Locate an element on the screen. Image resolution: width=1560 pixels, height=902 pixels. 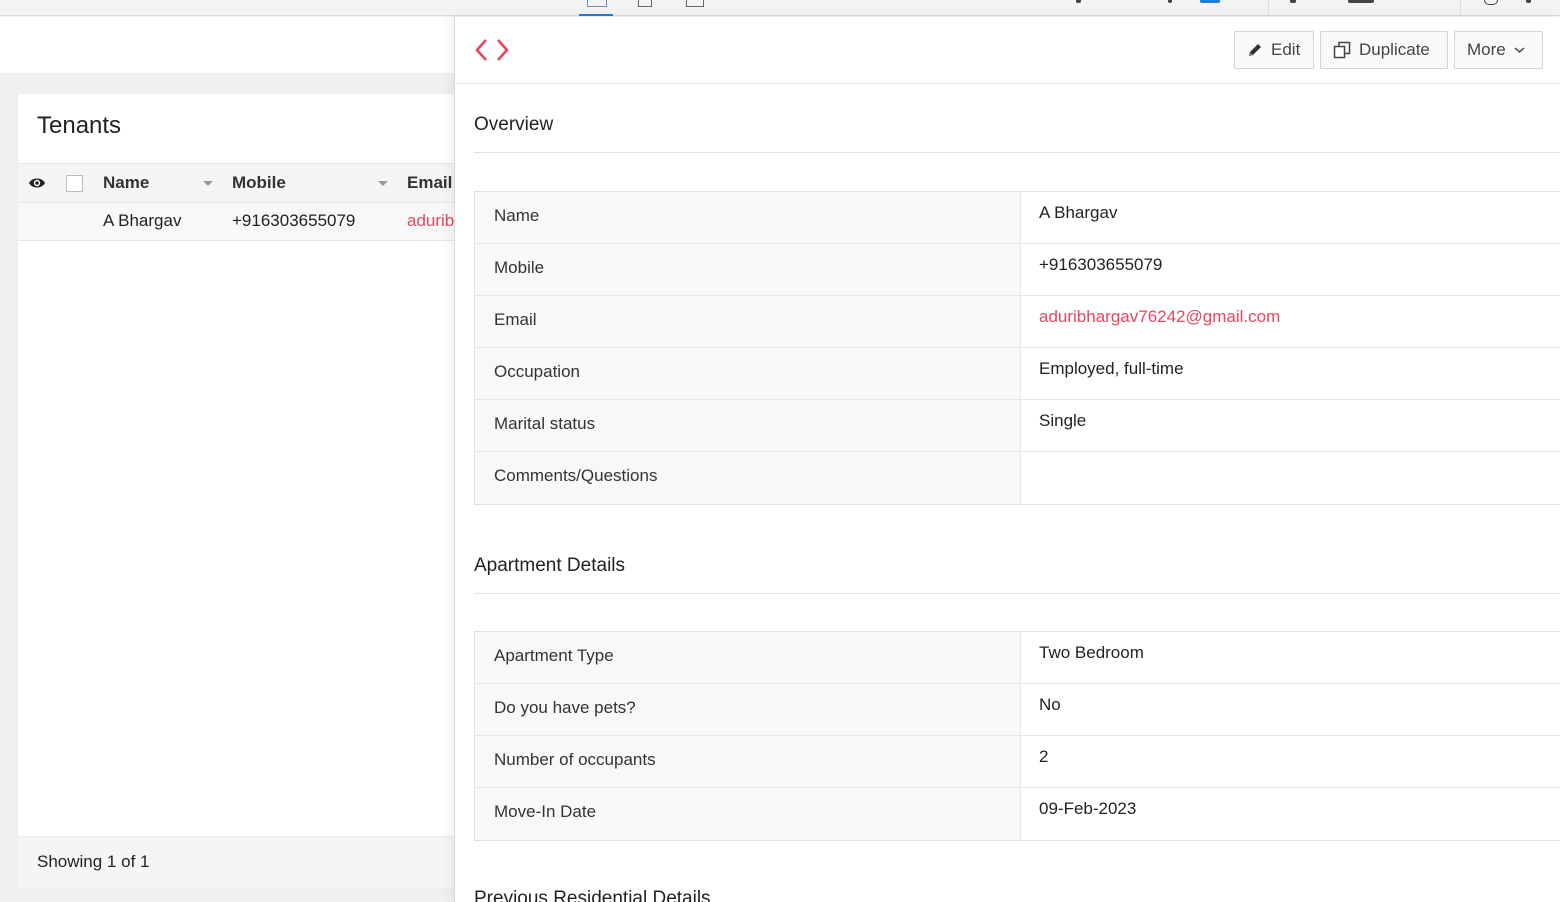
more-label: More is located at coordinates (1486, 49).